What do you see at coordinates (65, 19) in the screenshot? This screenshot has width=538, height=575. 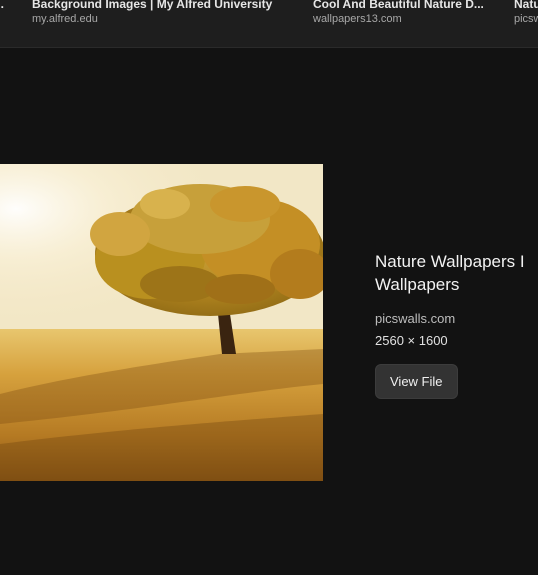 I see `related-result-source: my.alfred.edu` at bounding box center [65, 19].